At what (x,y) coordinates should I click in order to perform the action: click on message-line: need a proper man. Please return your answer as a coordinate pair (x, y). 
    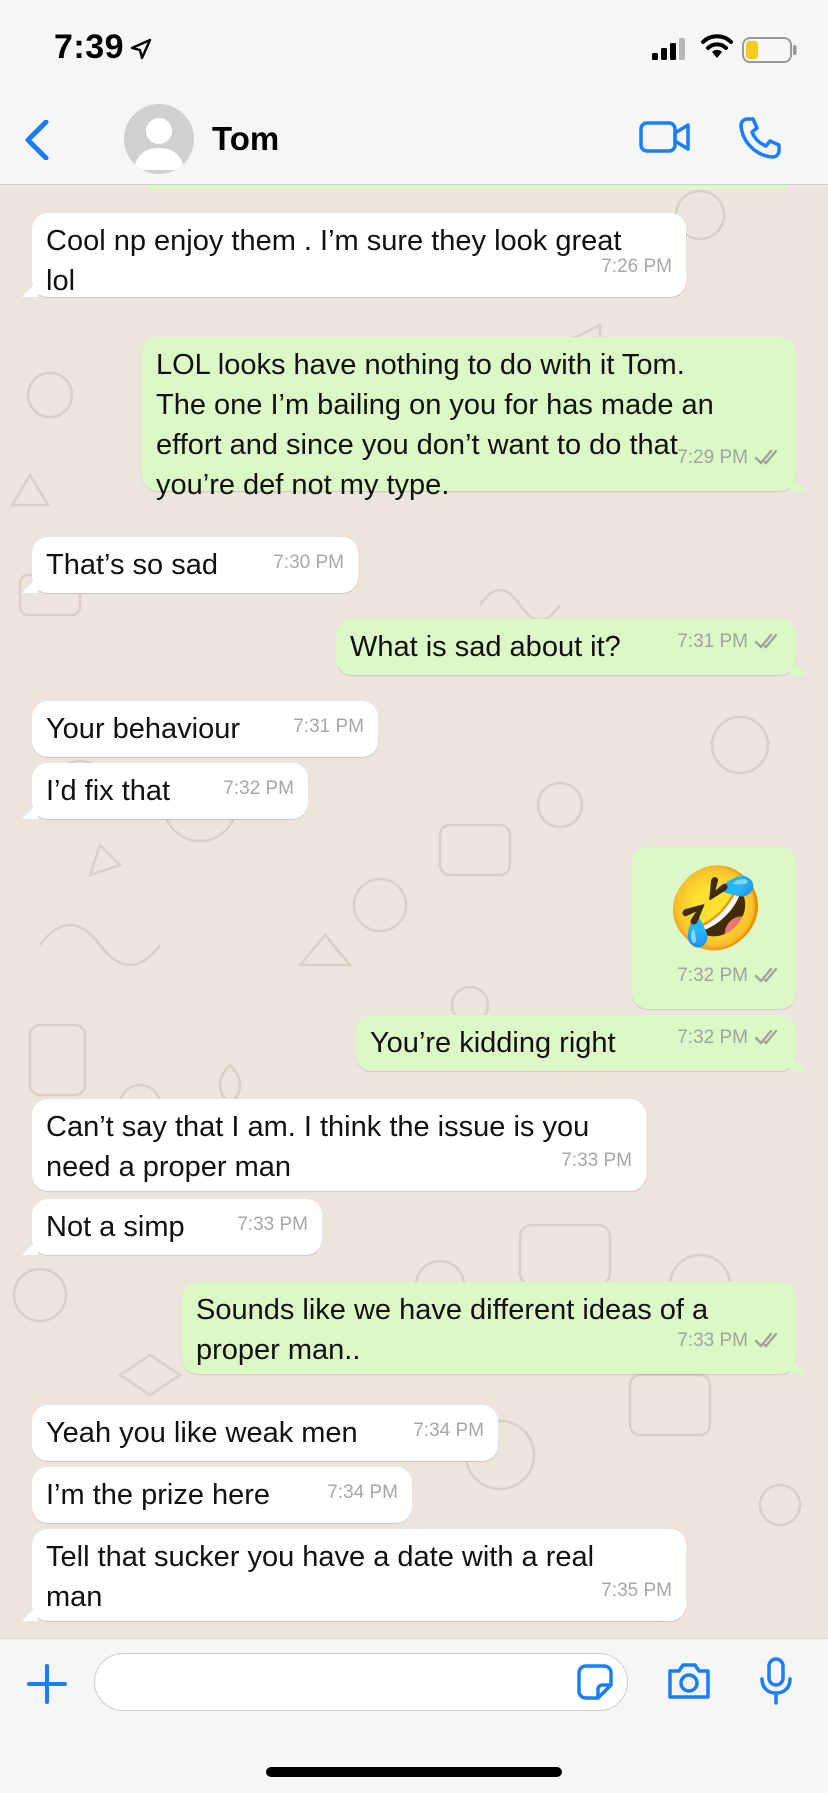
    Looking at the image, I should click on (169, 1167).